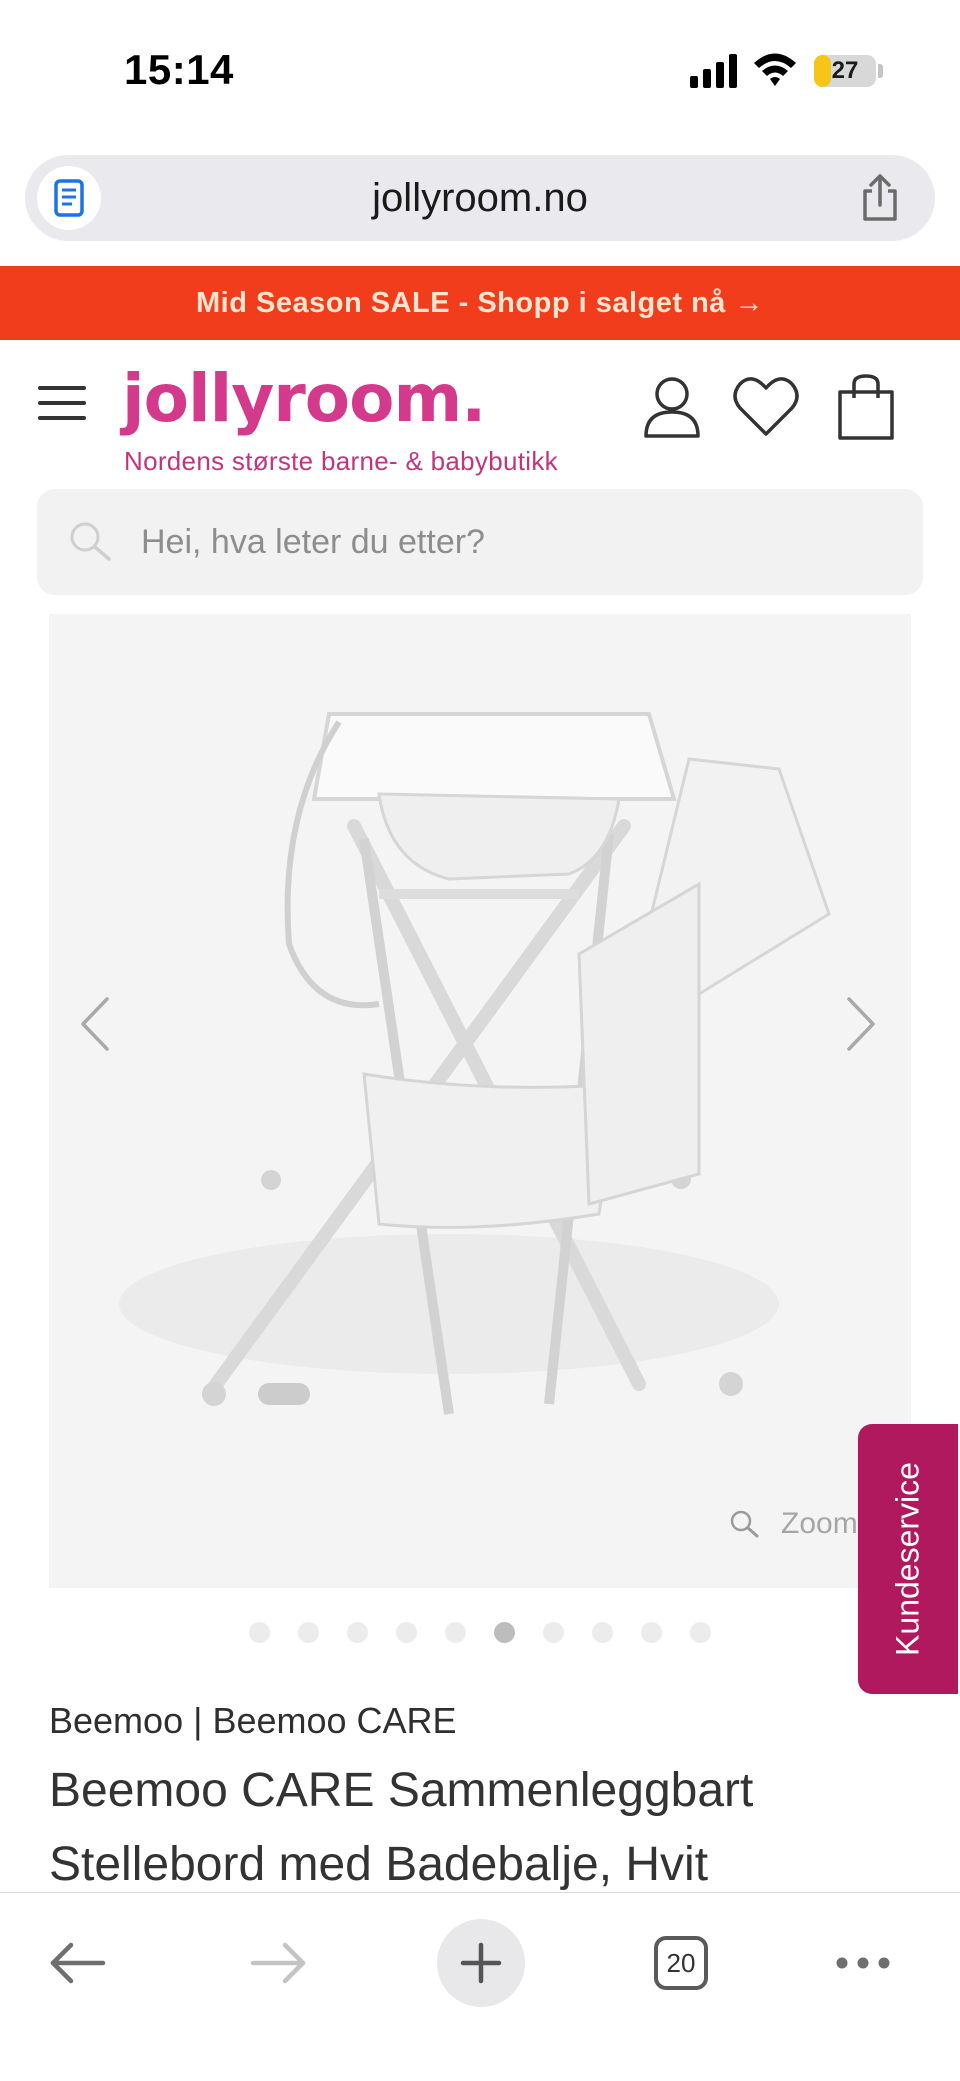 This screenshot has height=2081, width=960. I want to click on more-button, so click(863, 1963).